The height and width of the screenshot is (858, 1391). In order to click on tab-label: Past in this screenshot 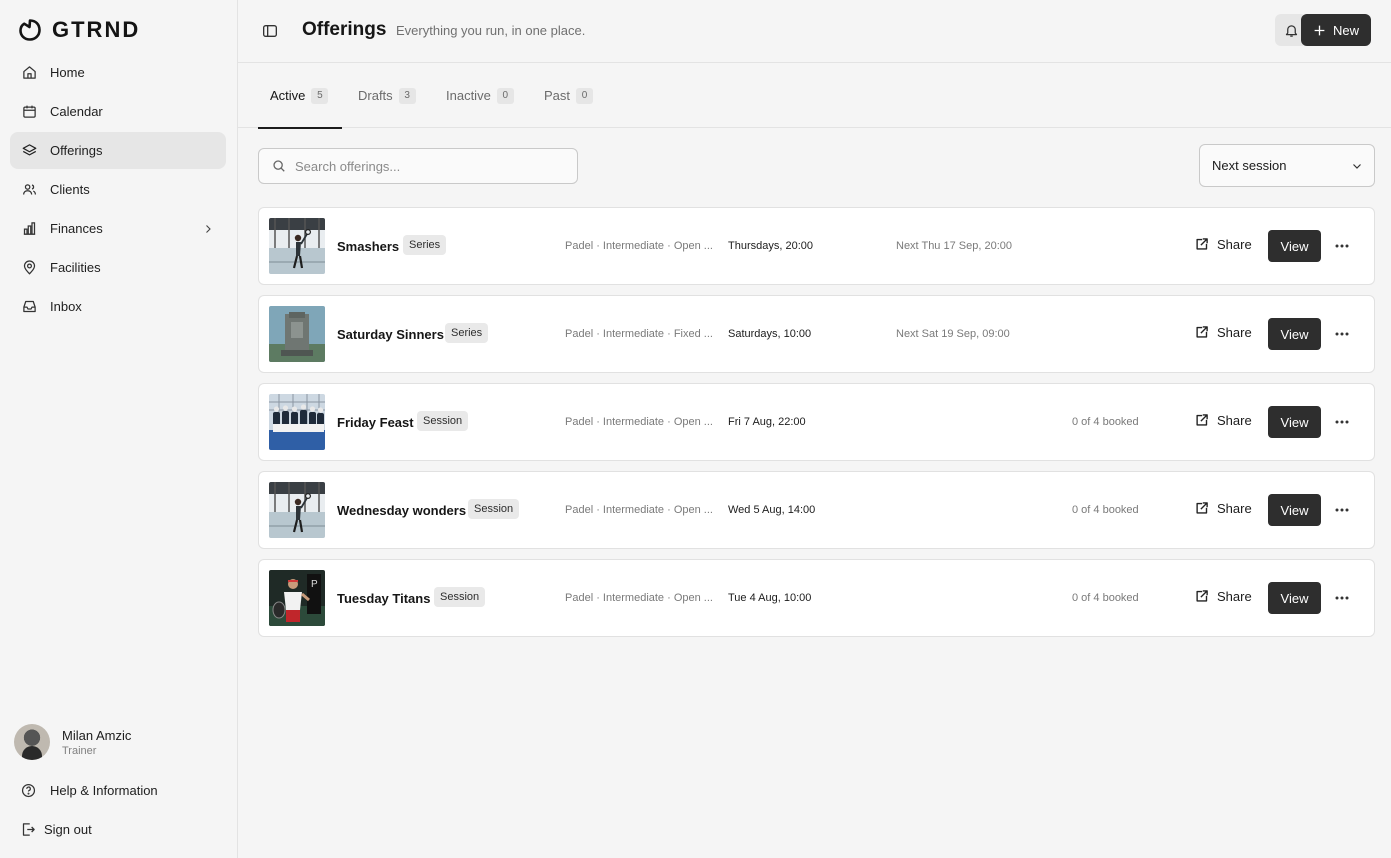, I will do `click(557, 95)`.